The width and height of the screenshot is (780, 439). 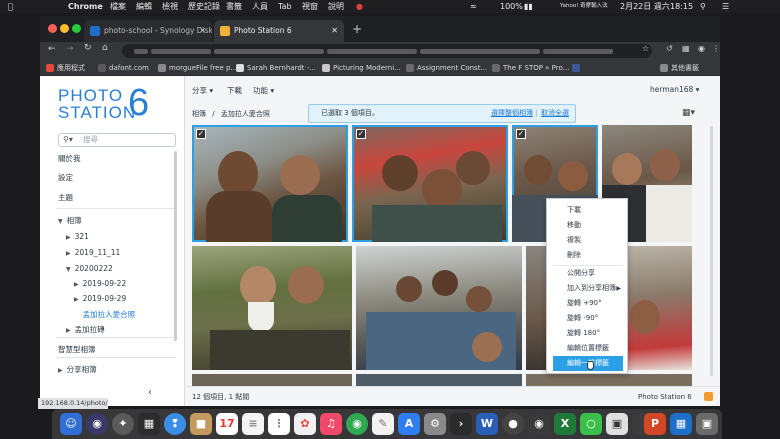 What do you see at coordinates (588, 303) in the screenshot?
I see `ctx-rotate-plus-90: 旋轉 +90°` at bounding box center [588, 303].